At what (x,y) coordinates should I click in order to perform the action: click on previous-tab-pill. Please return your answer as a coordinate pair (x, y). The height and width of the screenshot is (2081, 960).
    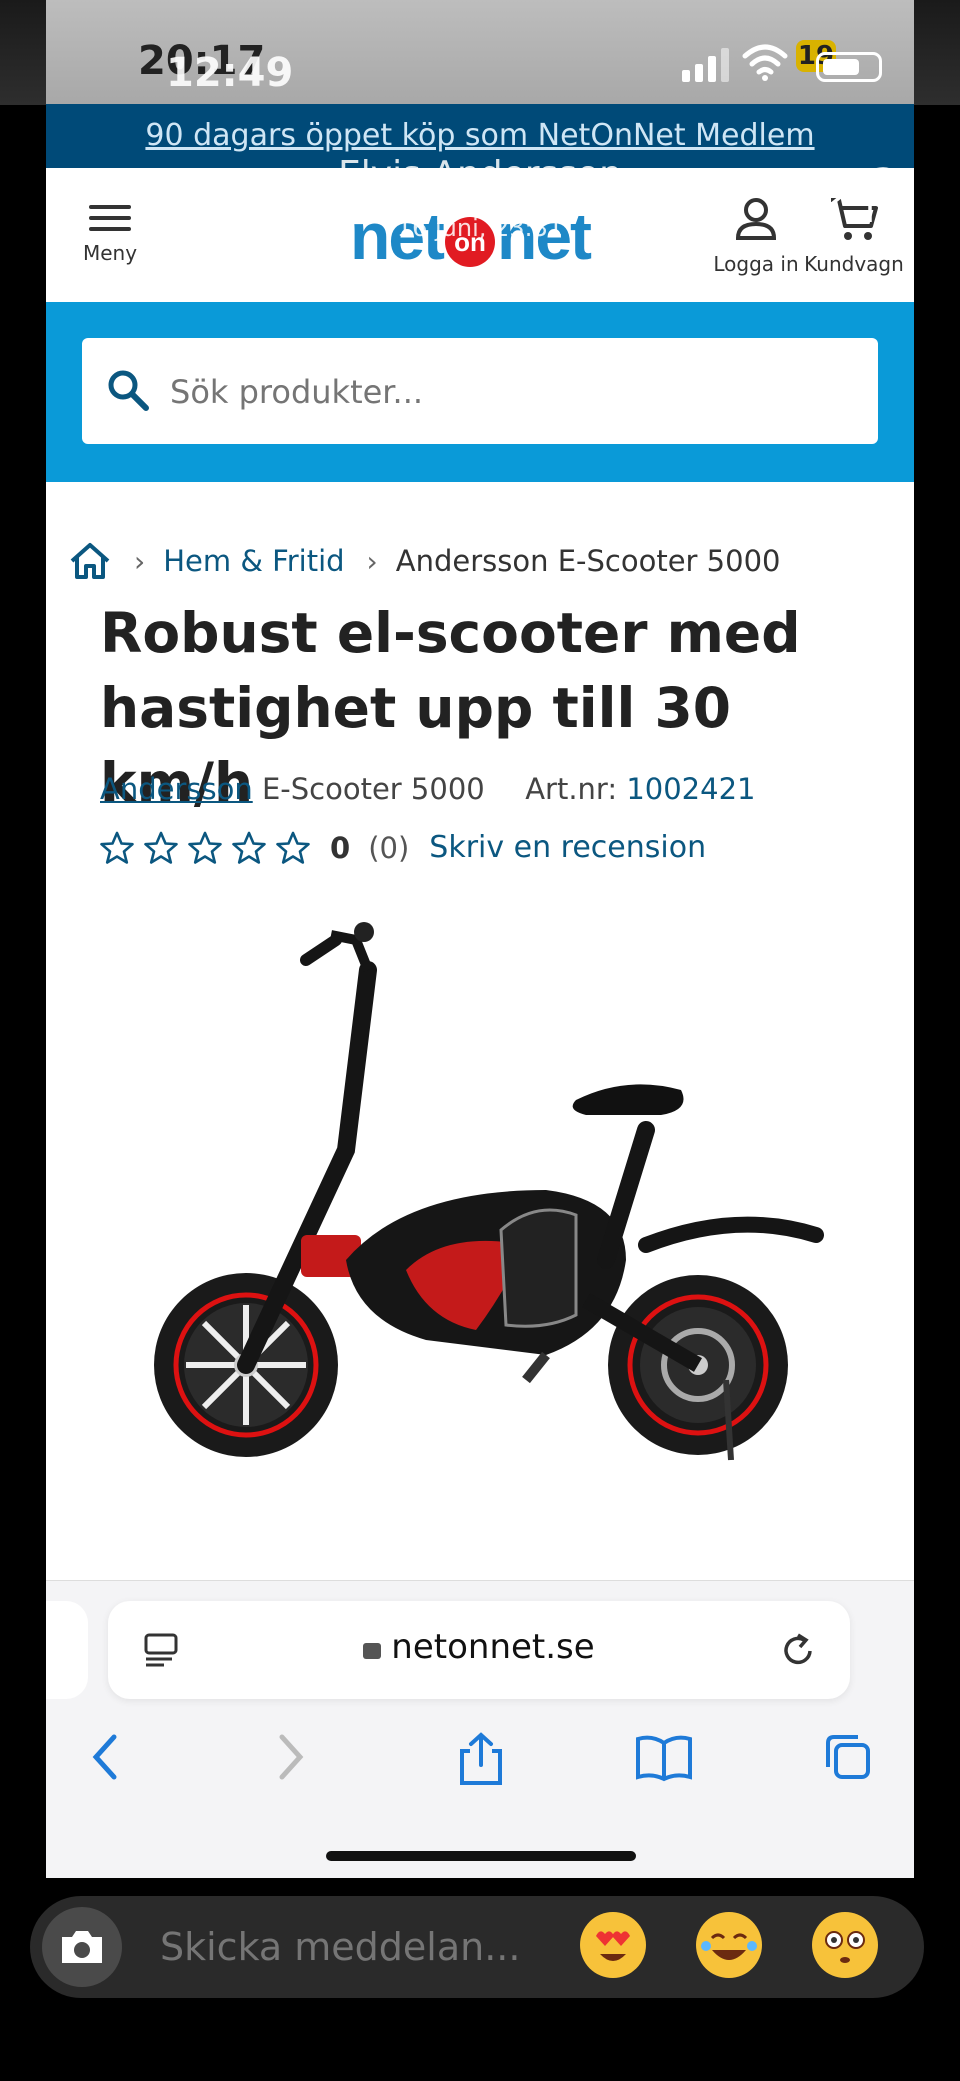
    Looking at the image, I should click on (67, 1650).